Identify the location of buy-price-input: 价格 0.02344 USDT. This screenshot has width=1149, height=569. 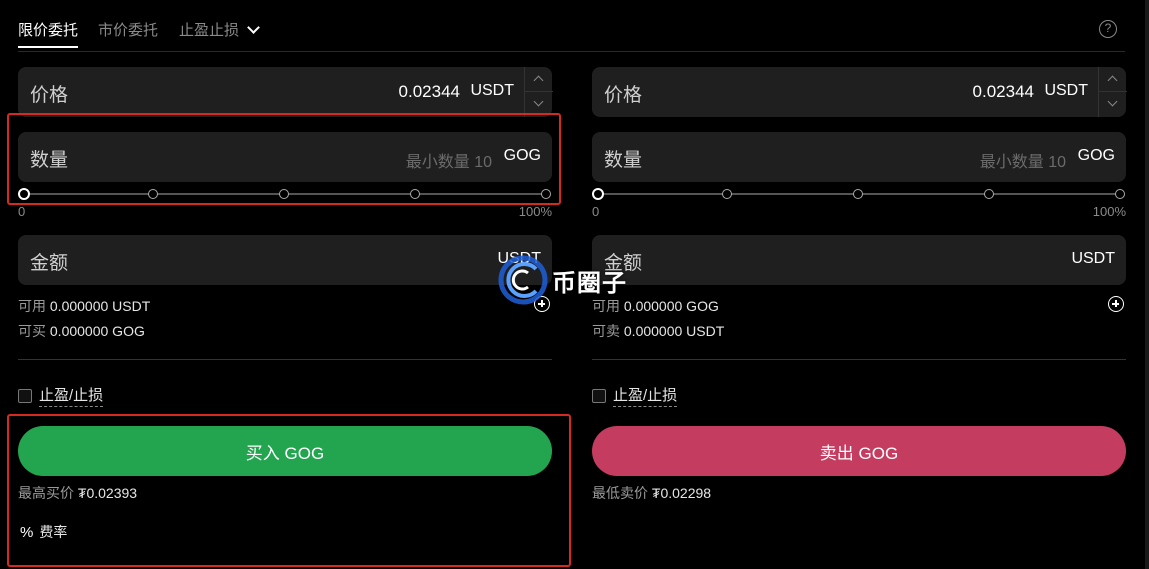
(285, 92).